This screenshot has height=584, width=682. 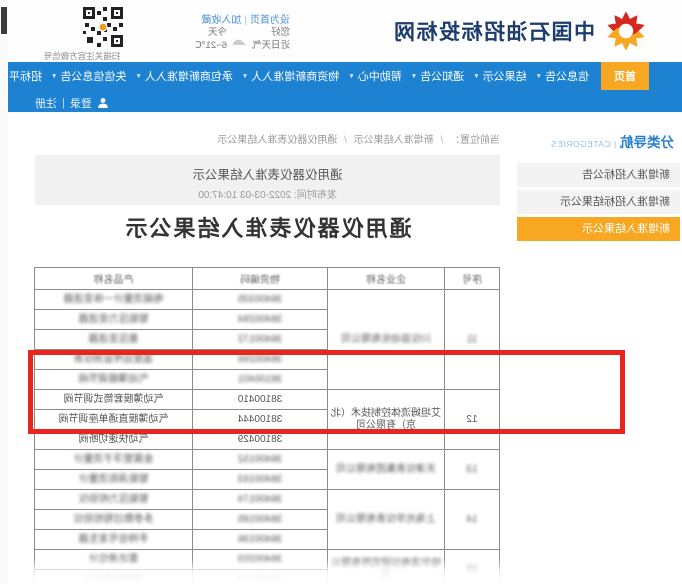 I want to click on article-meta-title: 通用仪器仪表准入结果公示, so click(x=267, y=175).